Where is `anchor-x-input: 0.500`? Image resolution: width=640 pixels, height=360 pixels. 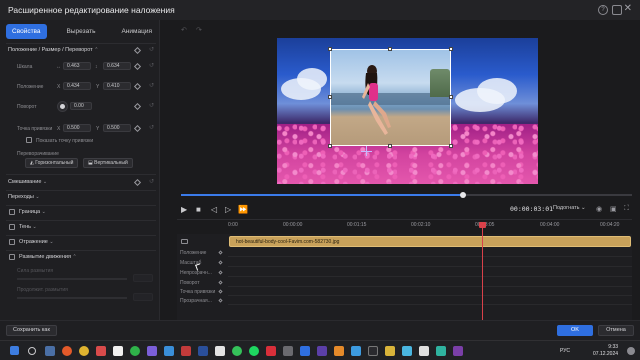 anchor-x-input: 0.500 is located at coordinates (77, 128).